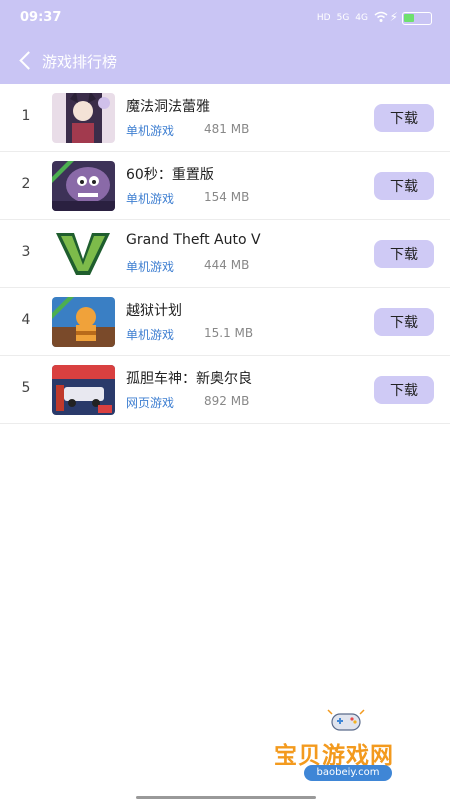 This screenshot has width=450, height=800. What do you see at coordinates (417, 18) in the screenshot?
I see `battery-icon` at bounding box center [417, 18].